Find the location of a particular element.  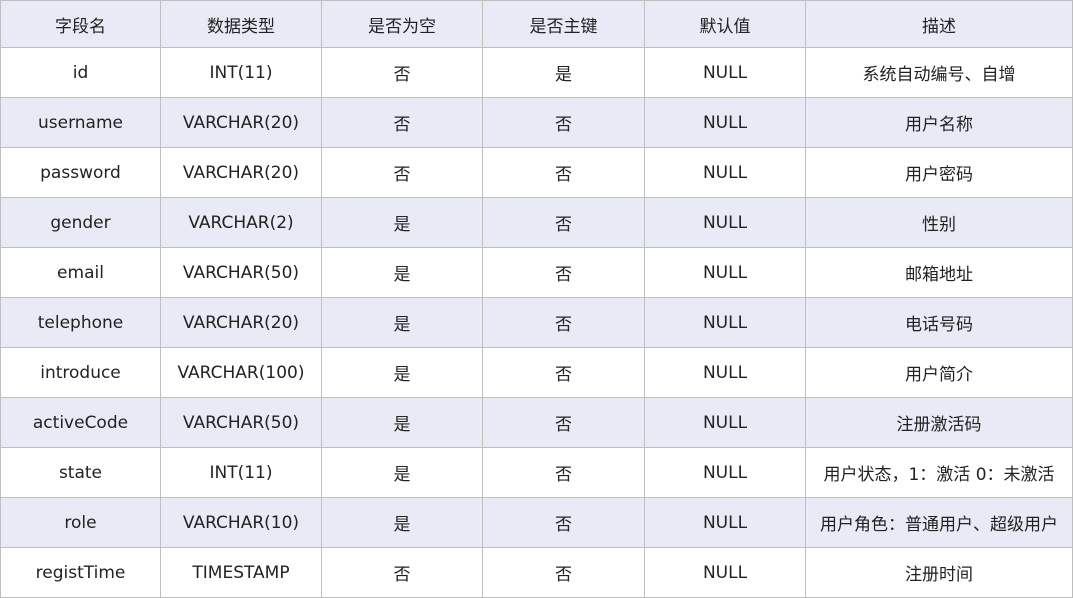

header-nullable: 是否为空 is located at coordinates (402, 24).